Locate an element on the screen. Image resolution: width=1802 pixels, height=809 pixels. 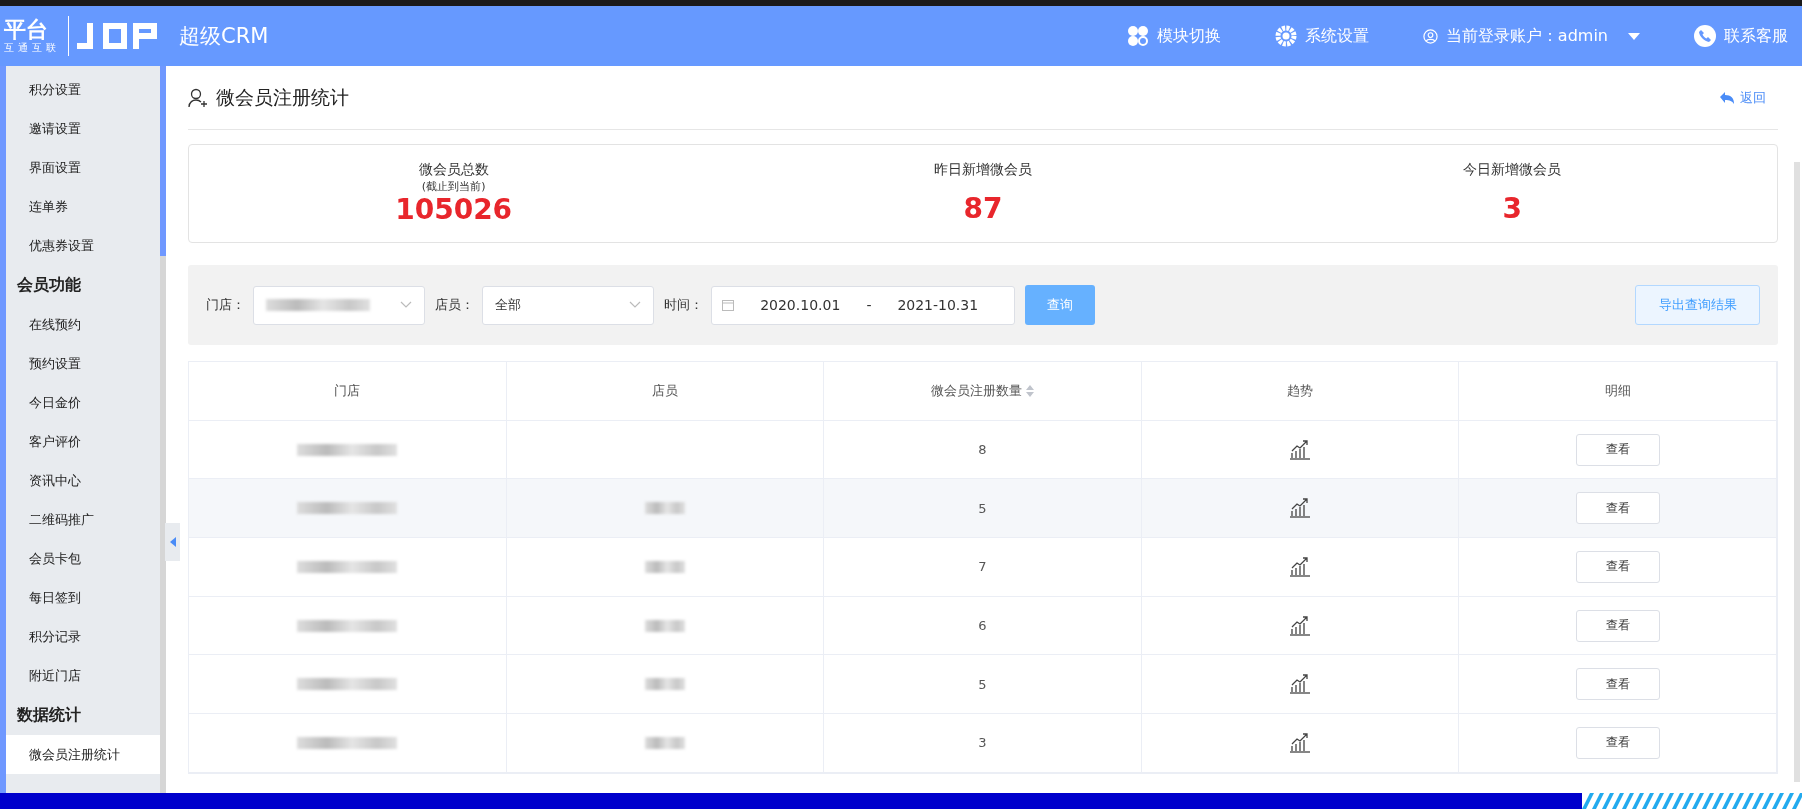
filter-label: 时间： is located at coordinates (683, 305).